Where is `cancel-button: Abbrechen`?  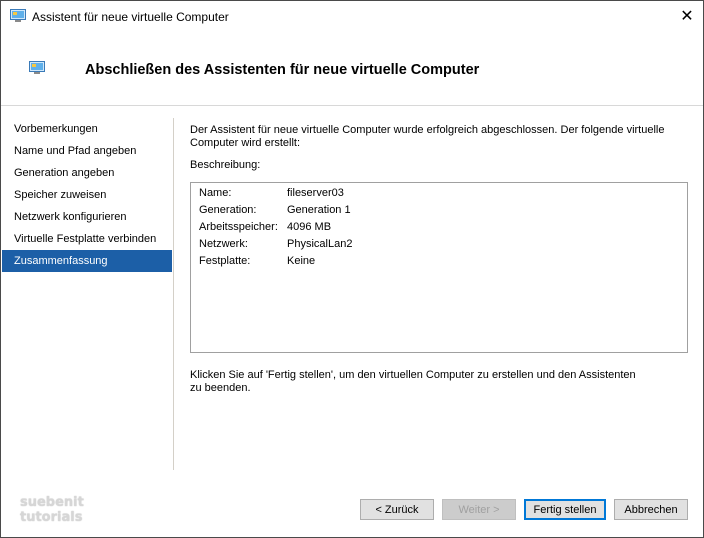
cancel-button: Abbrechen is located at coordinates (651, 509).